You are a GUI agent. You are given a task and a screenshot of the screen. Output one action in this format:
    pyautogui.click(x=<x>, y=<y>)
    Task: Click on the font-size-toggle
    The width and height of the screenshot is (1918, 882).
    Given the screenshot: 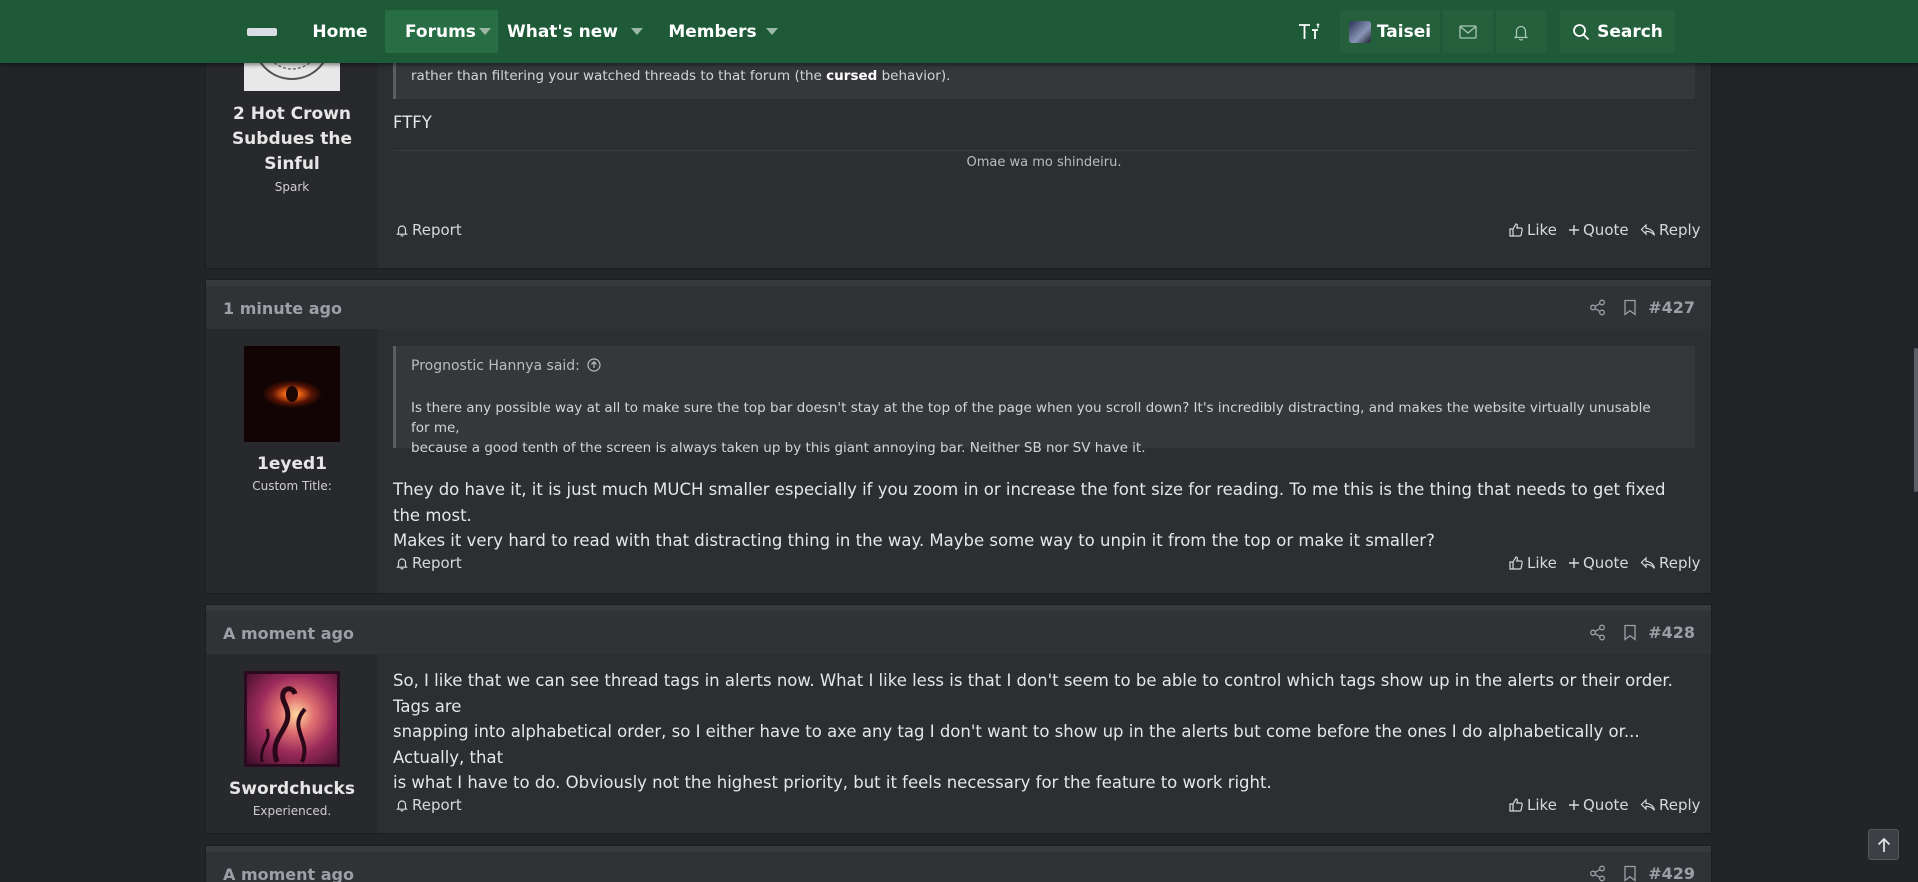 What is the action you would take?
    pyautogui.click(x=1309, y=31)
    